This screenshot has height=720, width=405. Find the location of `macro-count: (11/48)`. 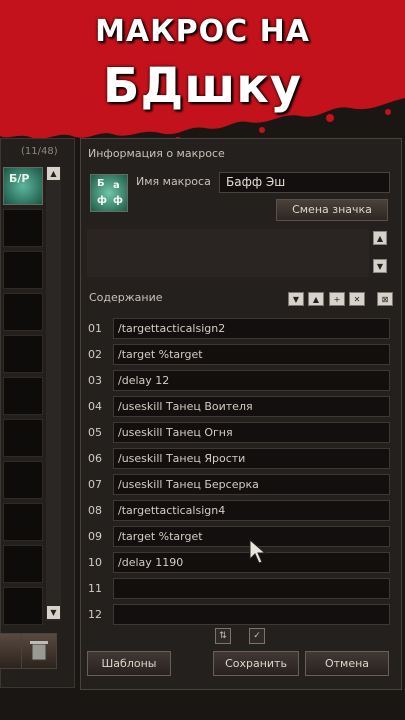

macro-count: (11/48) is located at coordinates (39, 151).